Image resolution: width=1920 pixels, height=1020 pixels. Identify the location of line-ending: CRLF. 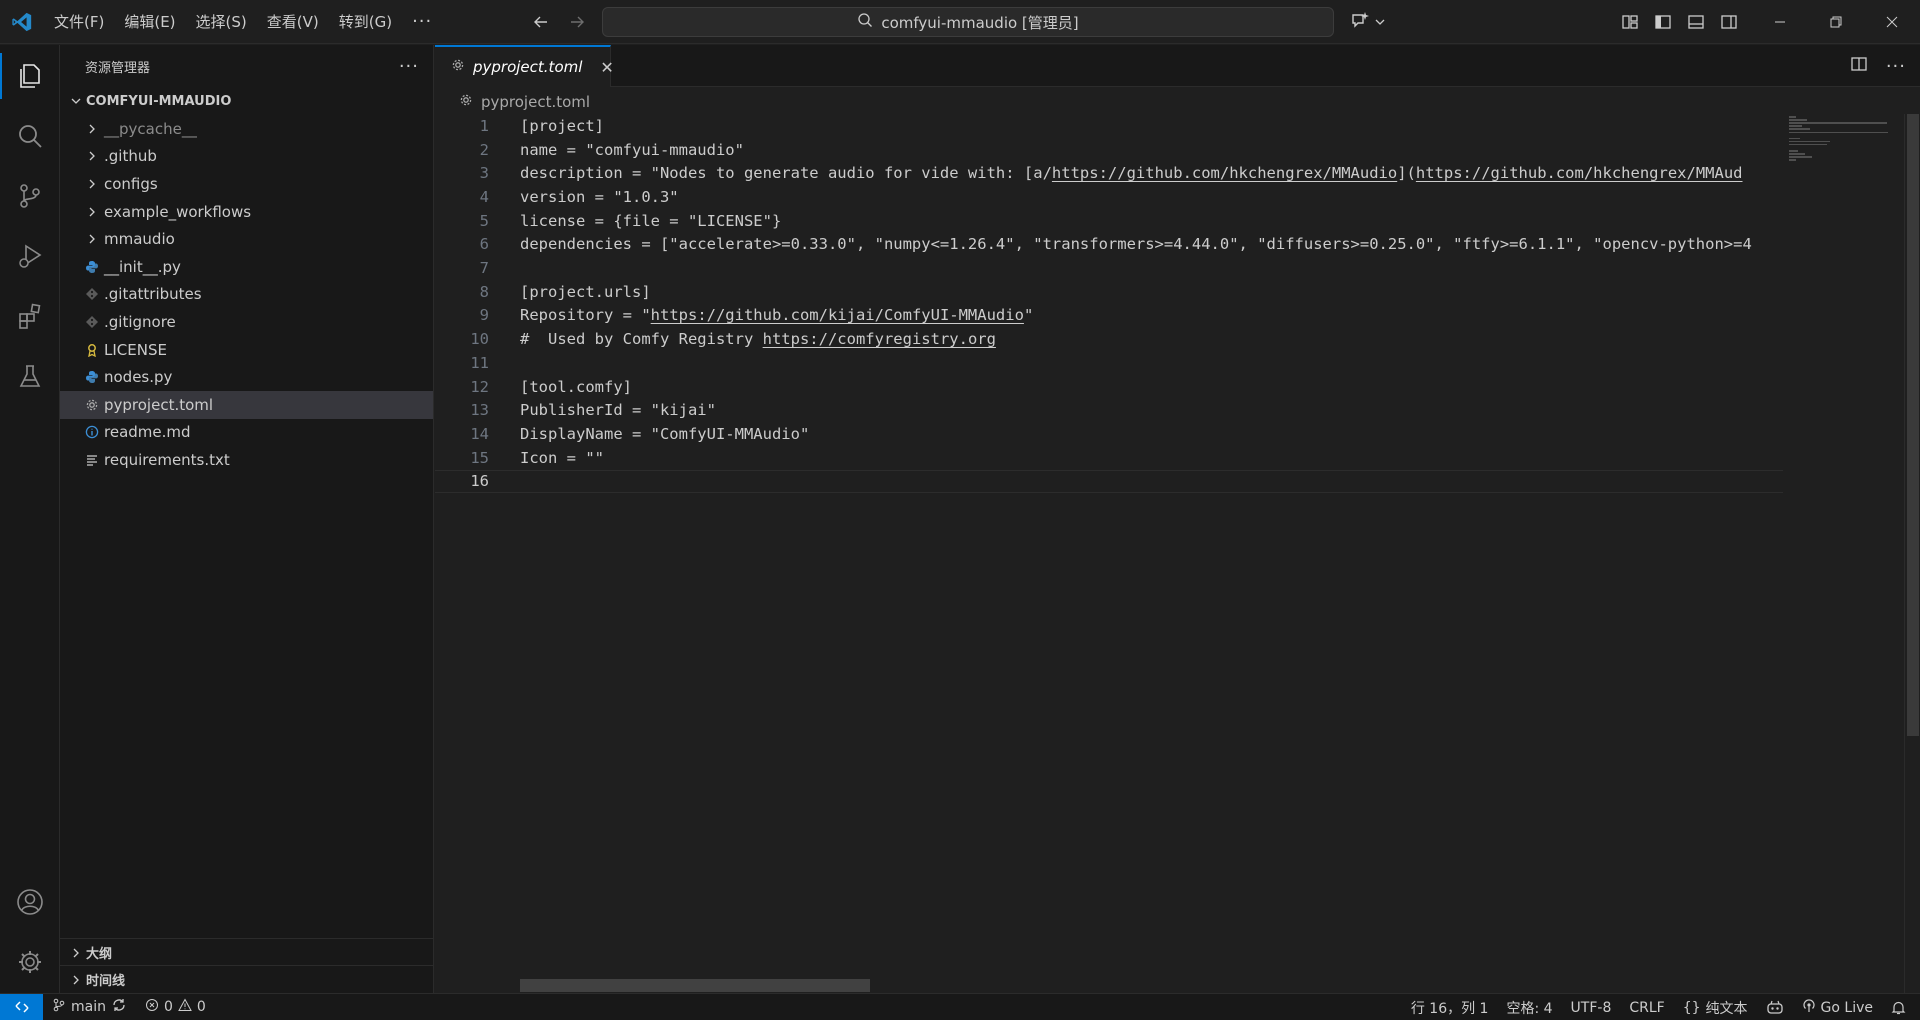
(1646, 1007).